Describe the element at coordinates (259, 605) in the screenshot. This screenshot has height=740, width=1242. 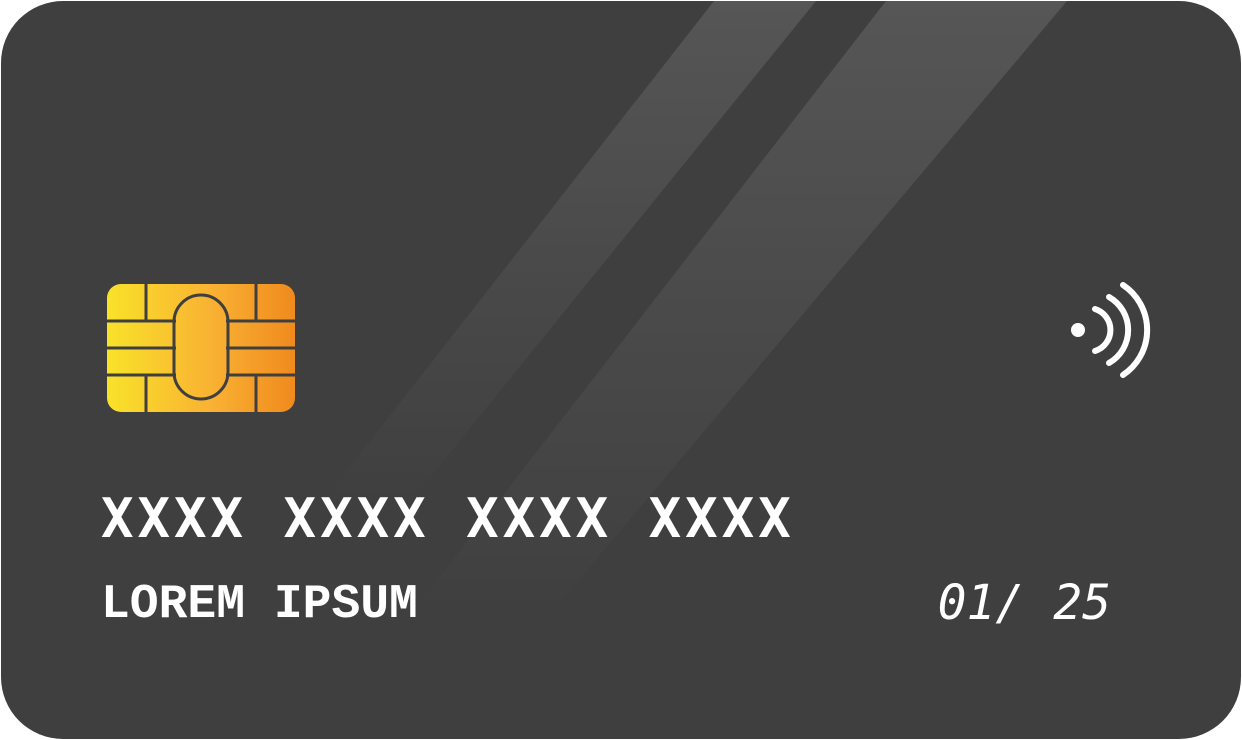
I see `cardholder-name: LOREM IPSUM` at that location.